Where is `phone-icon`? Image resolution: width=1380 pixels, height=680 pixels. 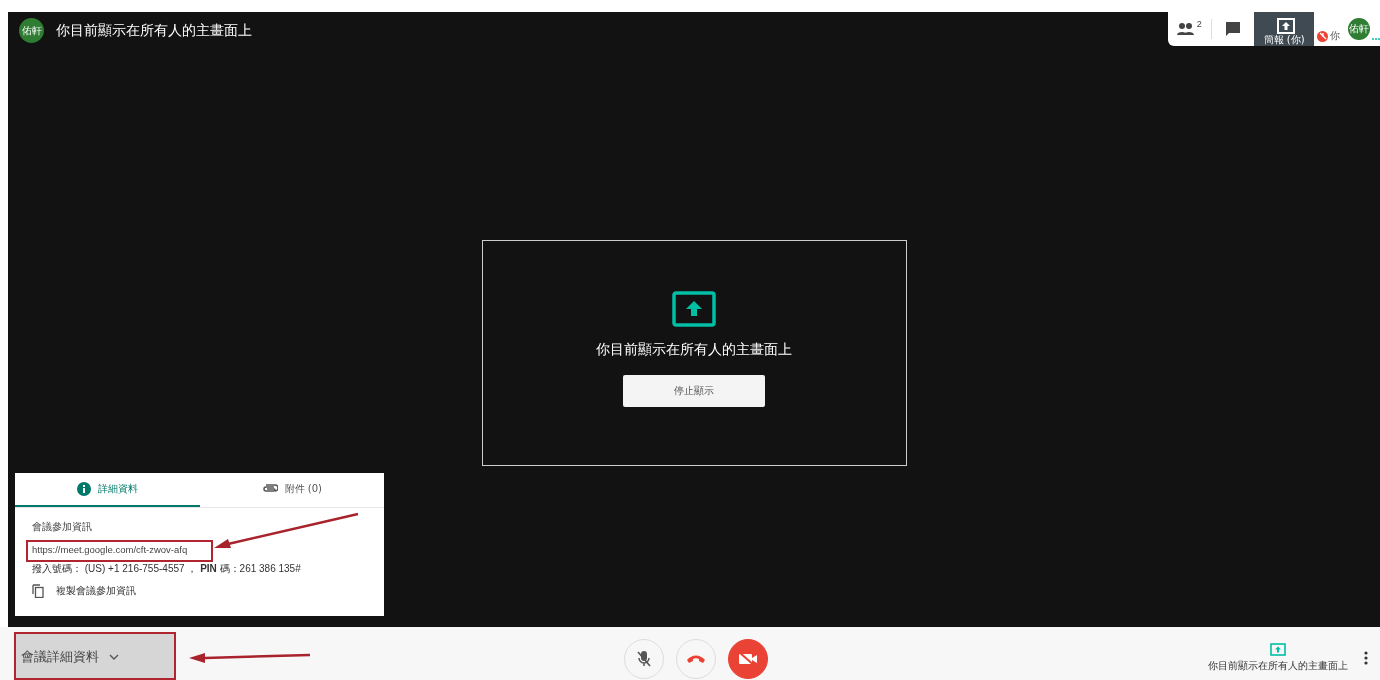
phone-icon is located at coordinates (696, 659).